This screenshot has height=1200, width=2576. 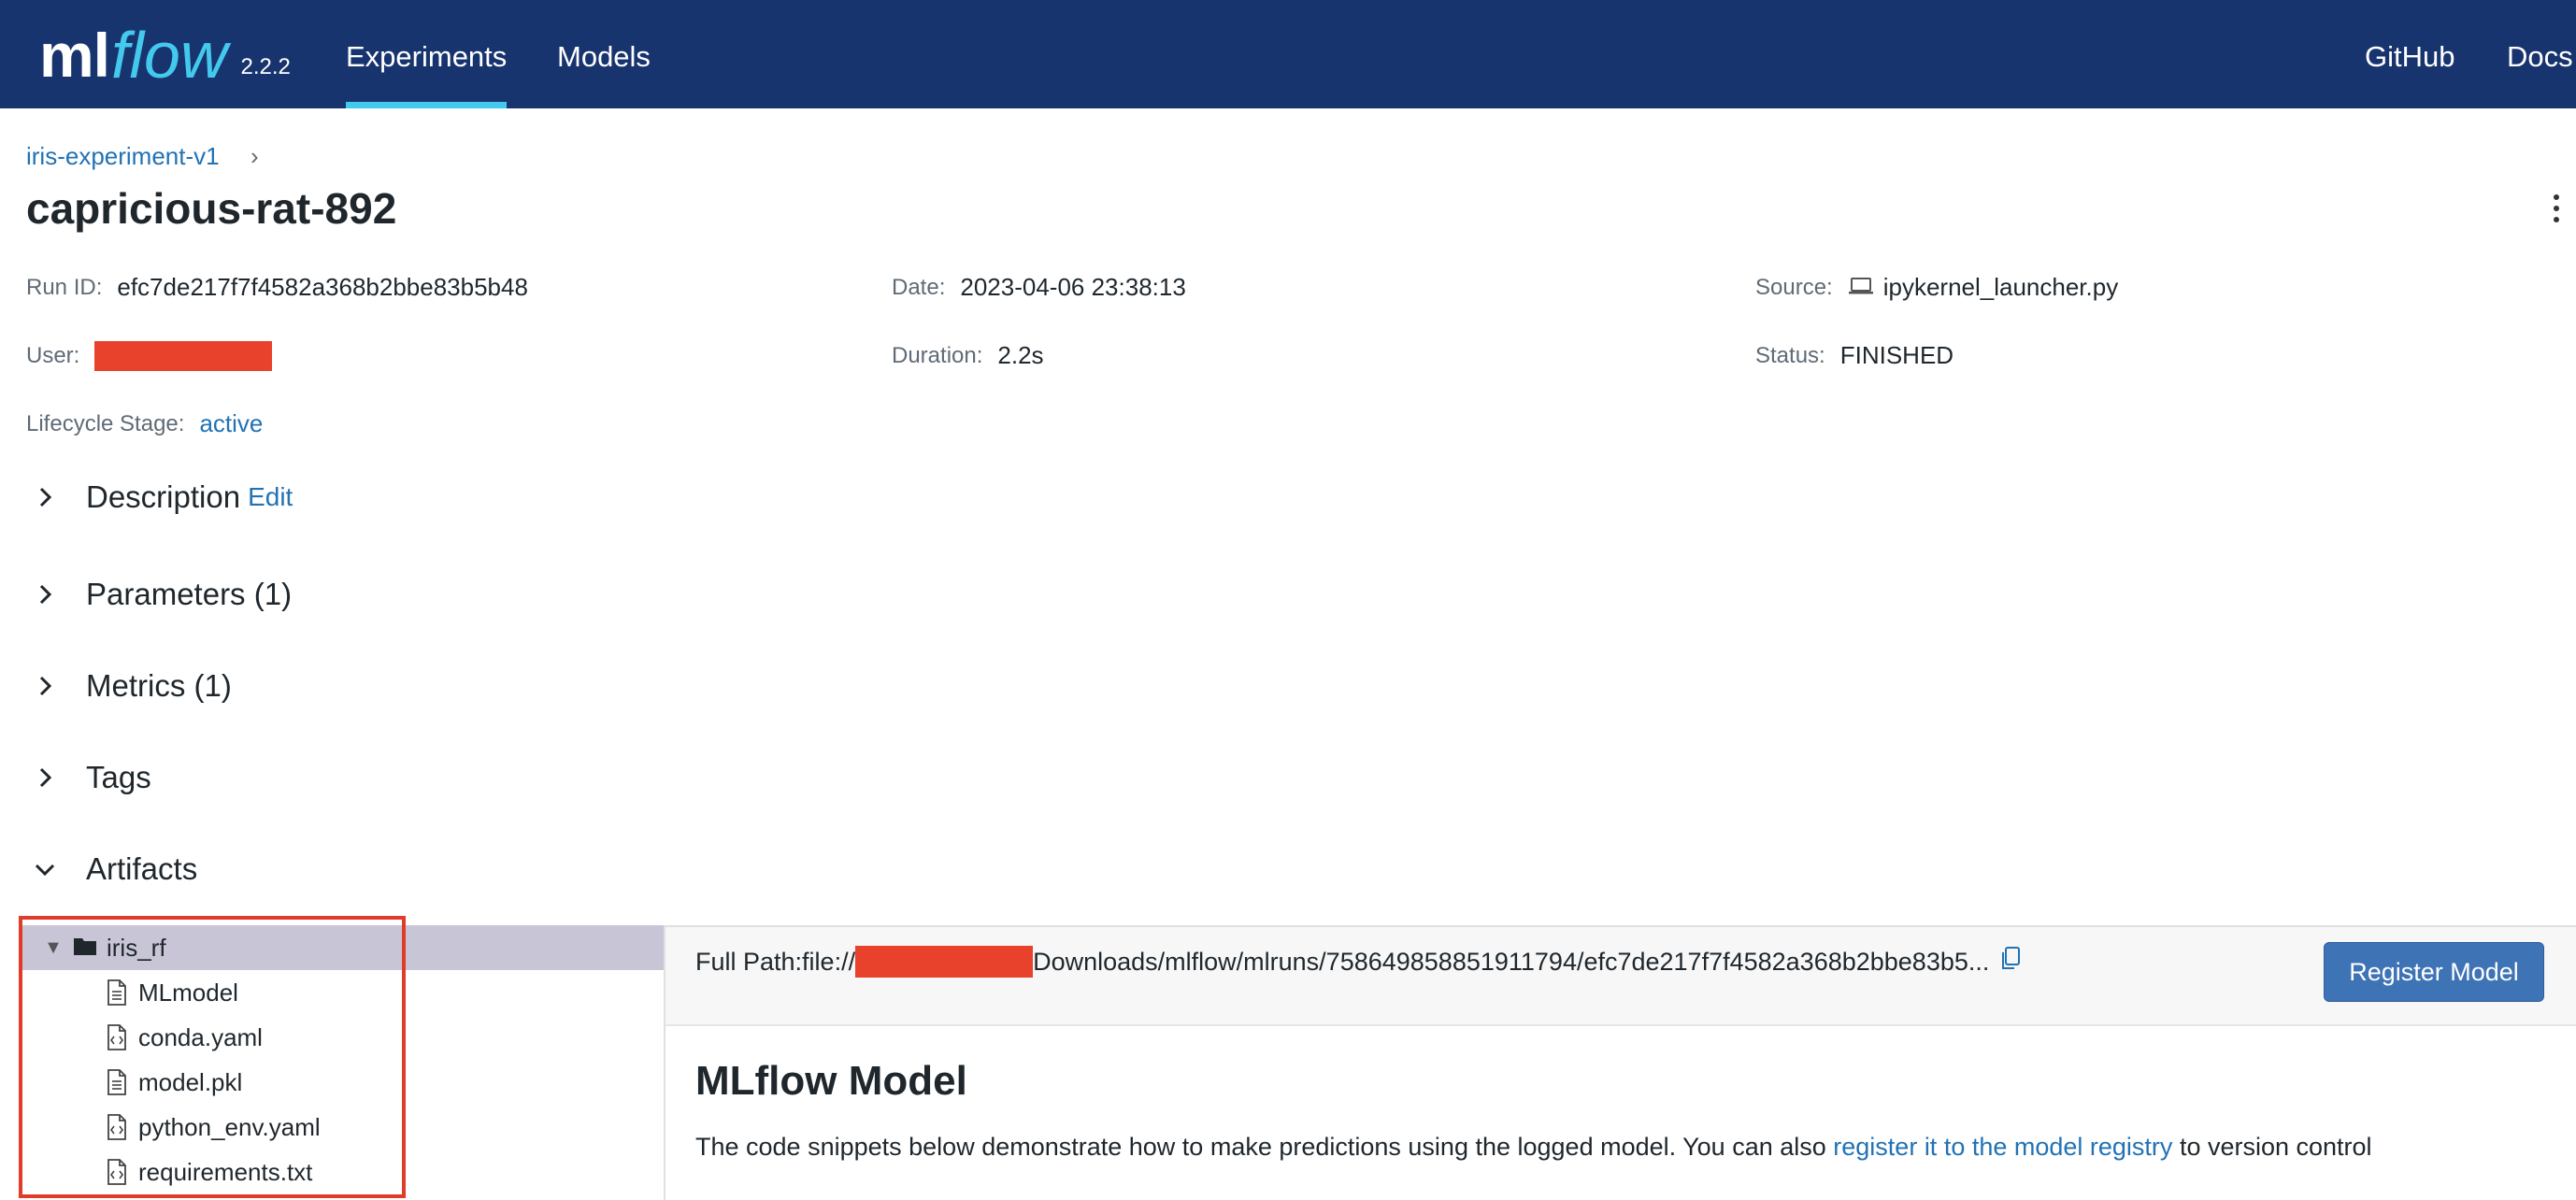 I want to click on status-field: Status: FINISHED, so click(x=1854, y=356).